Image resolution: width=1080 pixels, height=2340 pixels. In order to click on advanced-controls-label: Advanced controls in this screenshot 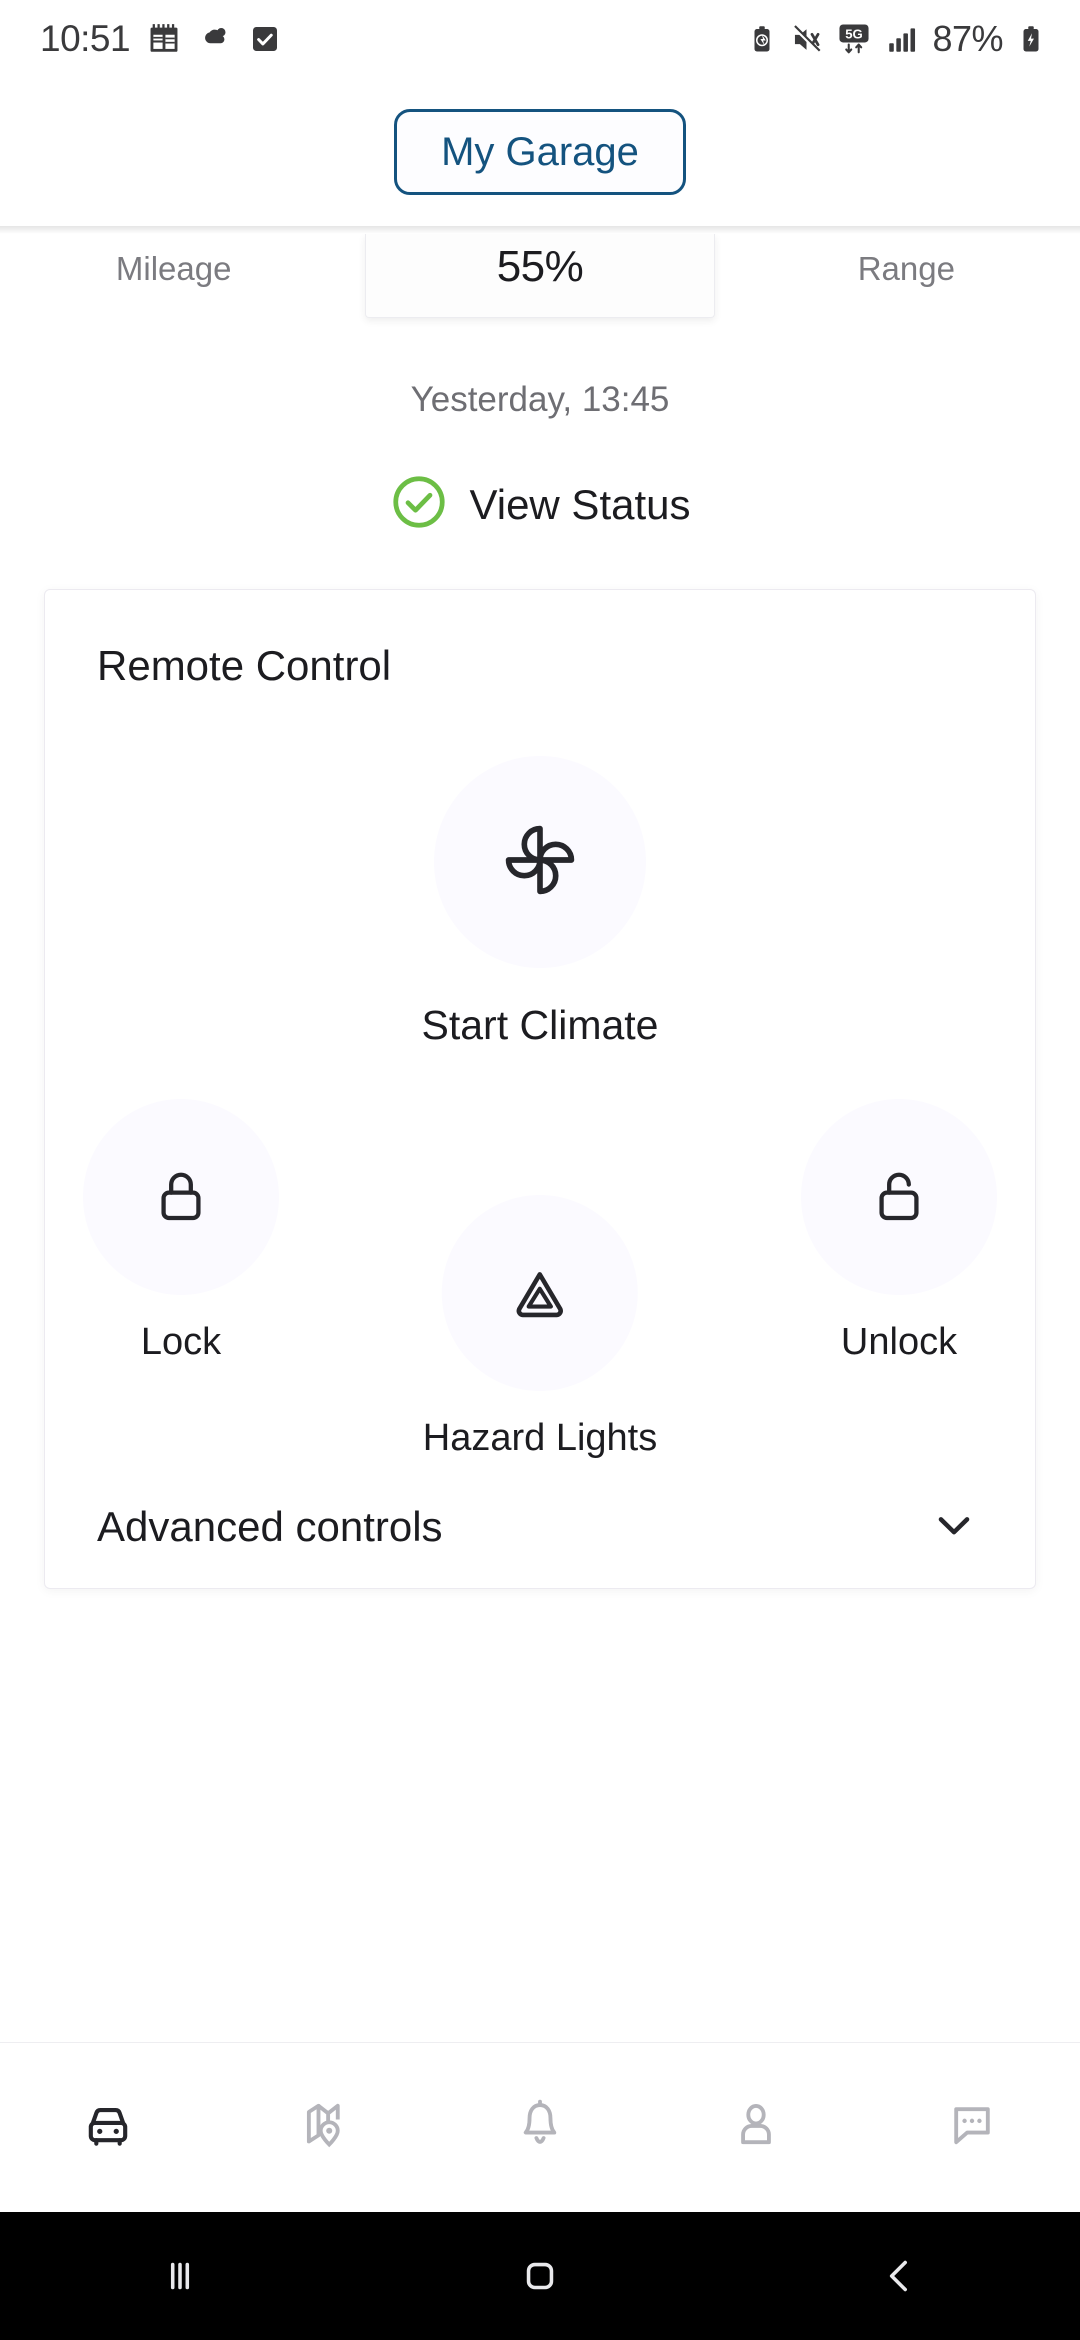, I will do `click(270, 1526)`.